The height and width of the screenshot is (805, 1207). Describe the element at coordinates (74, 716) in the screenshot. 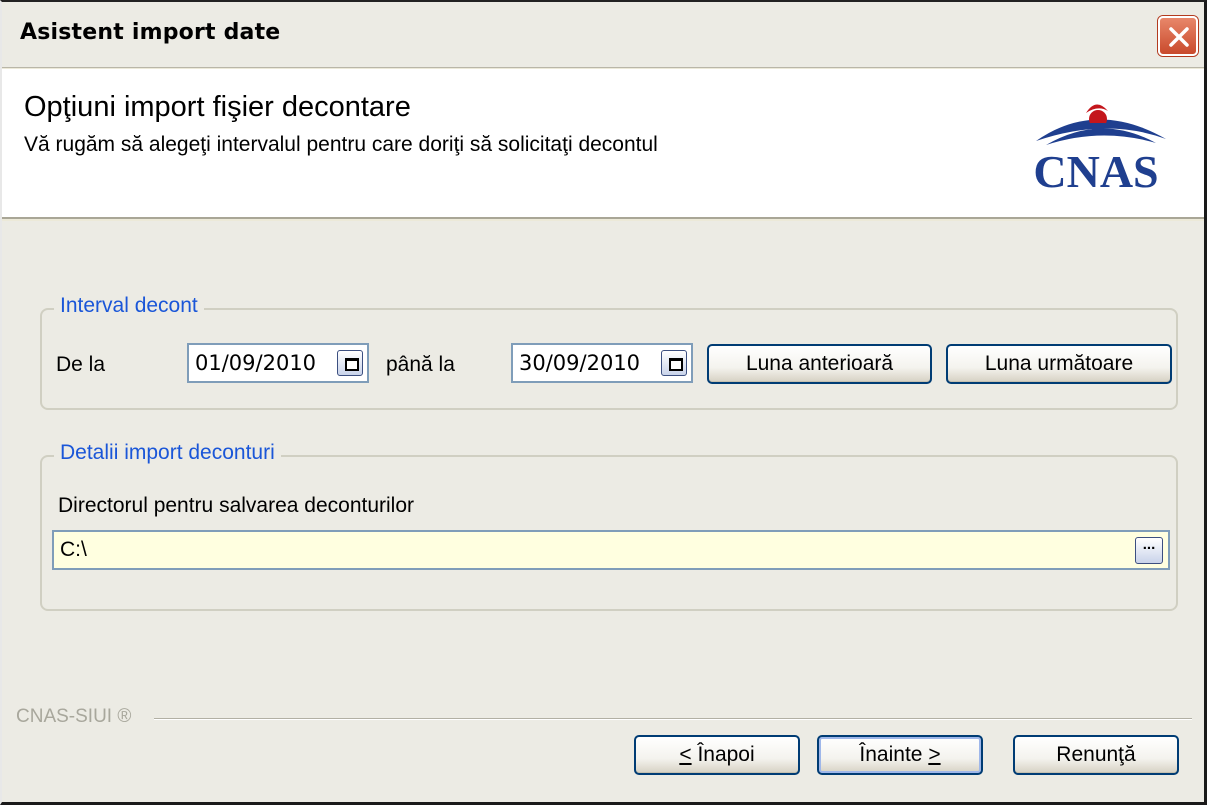

I see `brand-label: CNAS-SIUI ®` at that location.